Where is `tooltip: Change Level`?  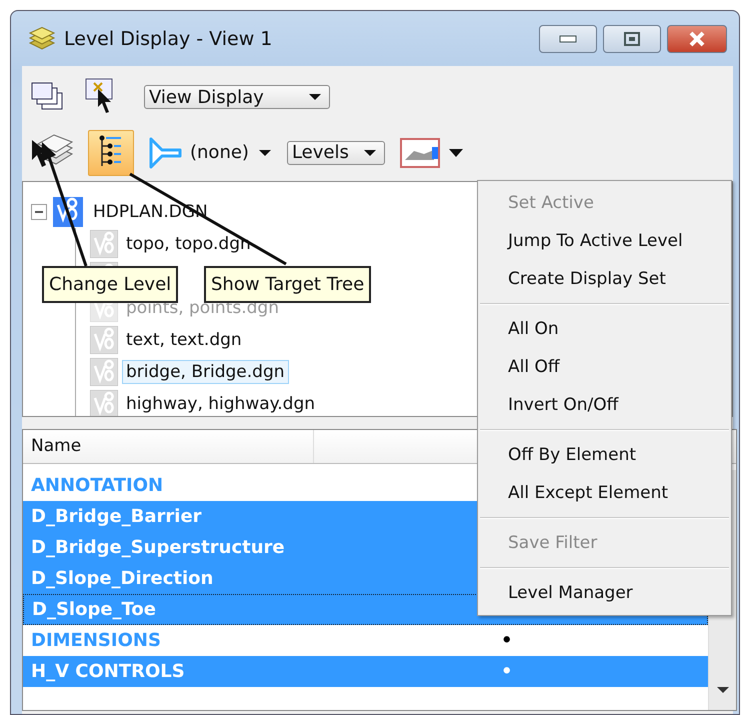 tooltip: Change Level is located at coordinates (110, 284).